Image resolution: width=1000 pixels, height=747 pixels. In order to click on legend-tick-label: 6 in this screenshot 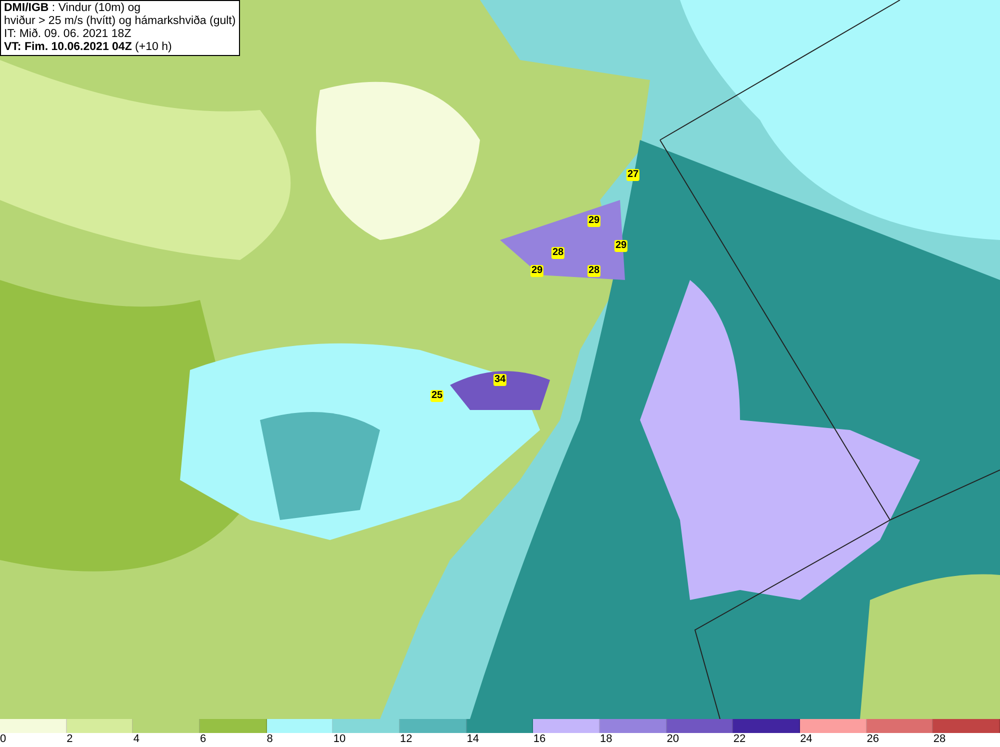, I will do `click(203, 739)`.